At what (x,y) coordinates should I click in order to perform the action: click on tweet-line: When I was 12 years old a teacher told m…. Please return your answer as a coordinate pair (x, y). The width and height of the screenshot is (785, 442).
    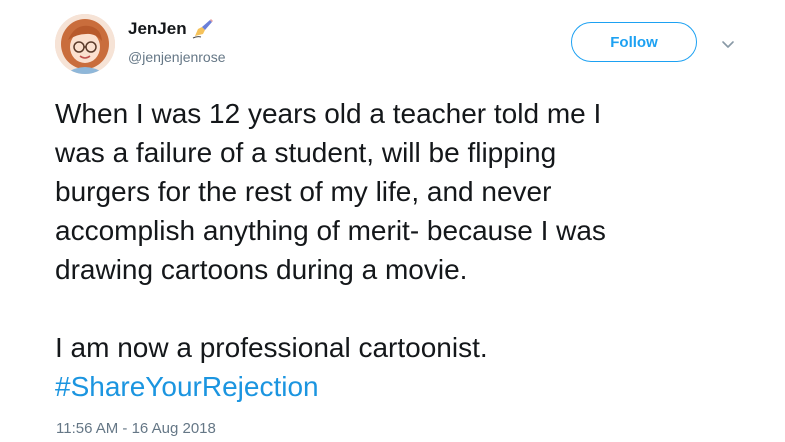
    Looking at the image, I should click on (328, 113).